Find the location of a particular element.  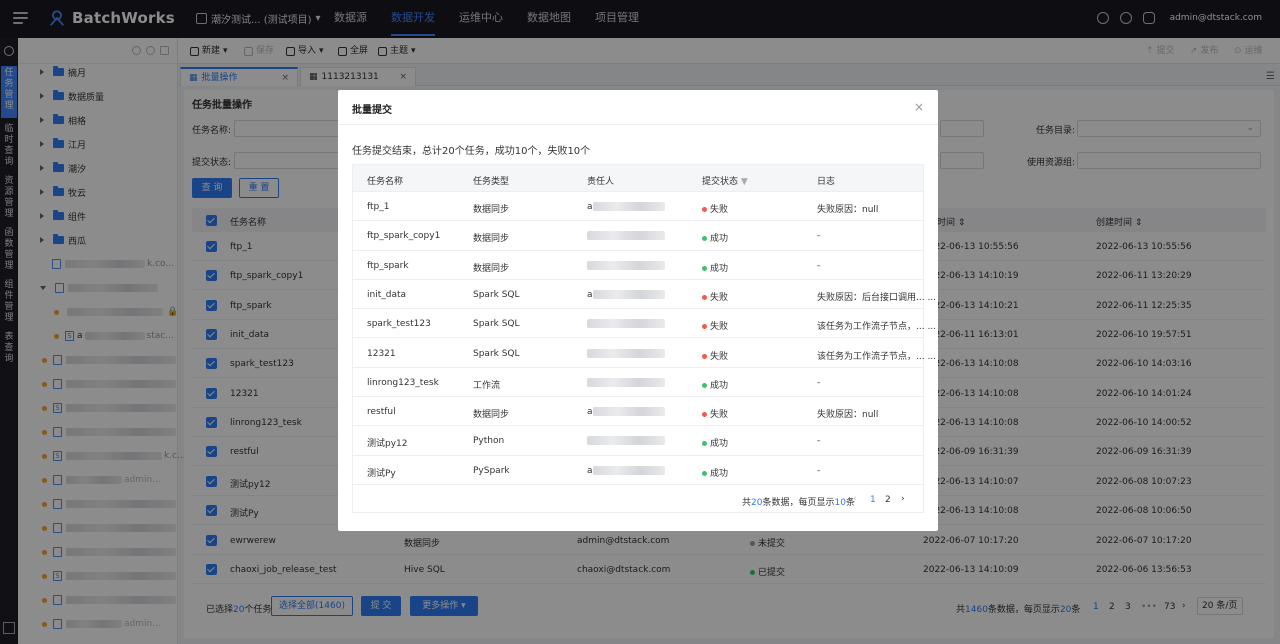

close-icon: × is located at coordinates (919, 107).